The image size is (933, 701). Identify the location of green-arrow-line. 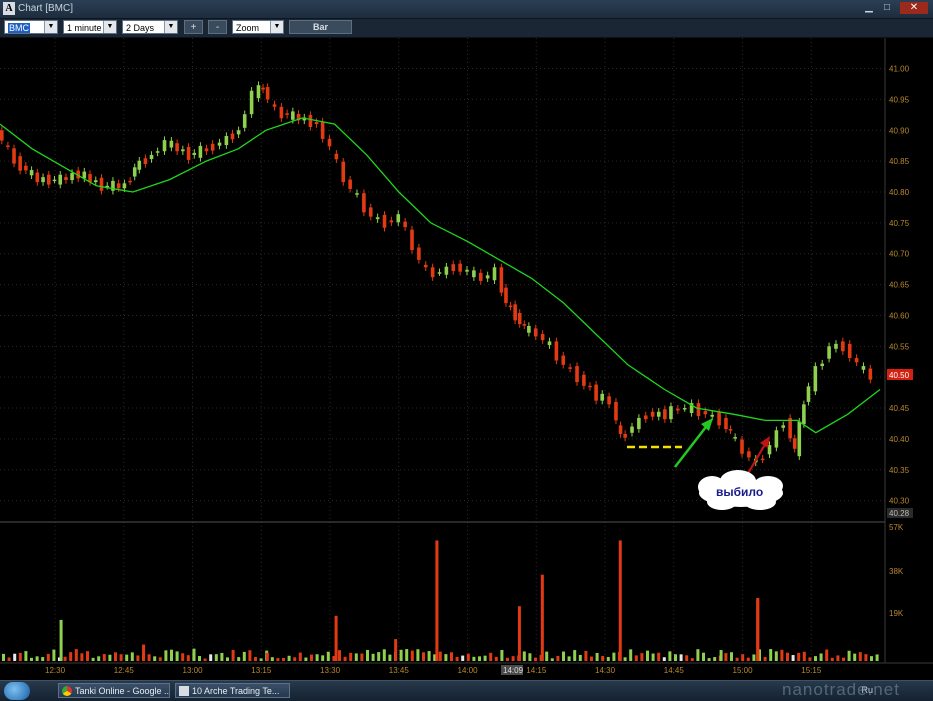
(692, 445).